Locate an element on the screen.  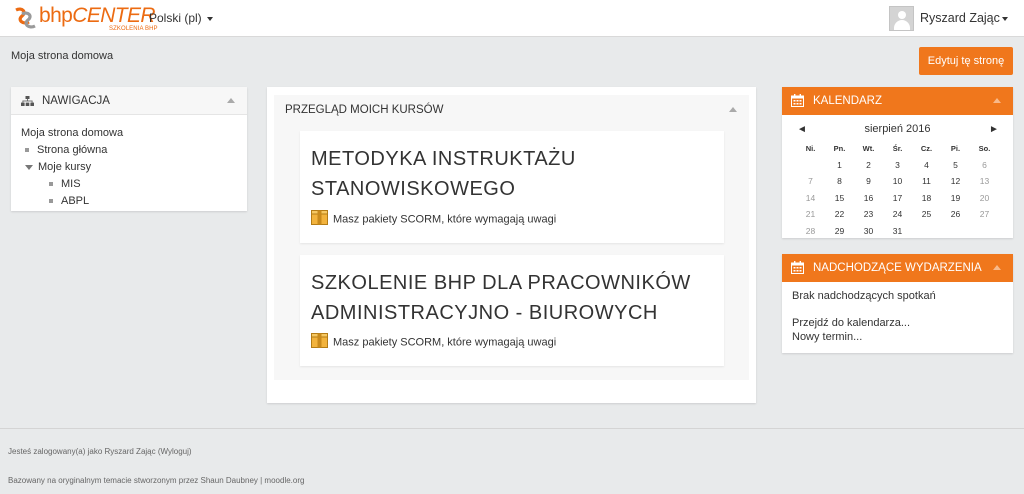
calendar-day: 13 is located at coordinates (984, 181).